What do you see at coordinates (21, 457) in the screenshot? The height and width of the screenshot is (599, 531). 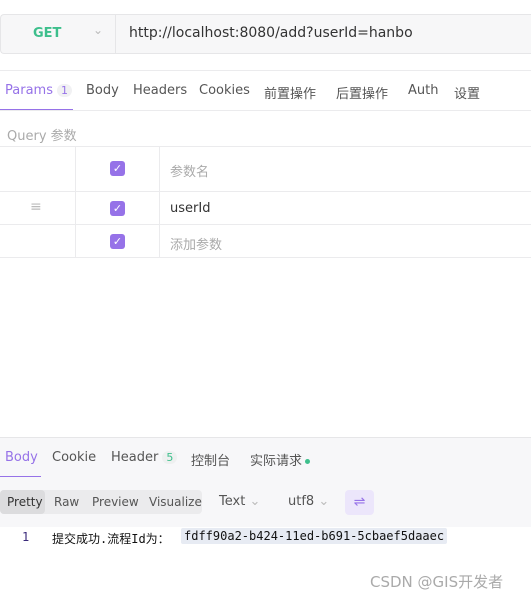 I see `response-tab-body: Body` at bounding box center [21, 457].